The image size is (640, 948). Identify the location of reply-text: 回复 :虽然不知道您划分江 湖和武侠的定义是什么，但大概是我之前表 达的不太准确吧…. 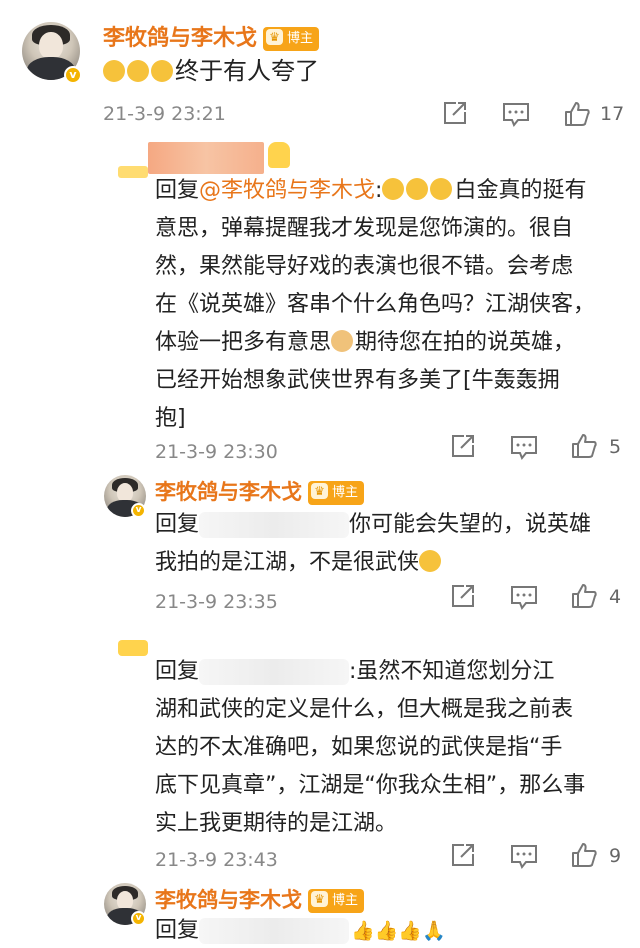
(390, 748).